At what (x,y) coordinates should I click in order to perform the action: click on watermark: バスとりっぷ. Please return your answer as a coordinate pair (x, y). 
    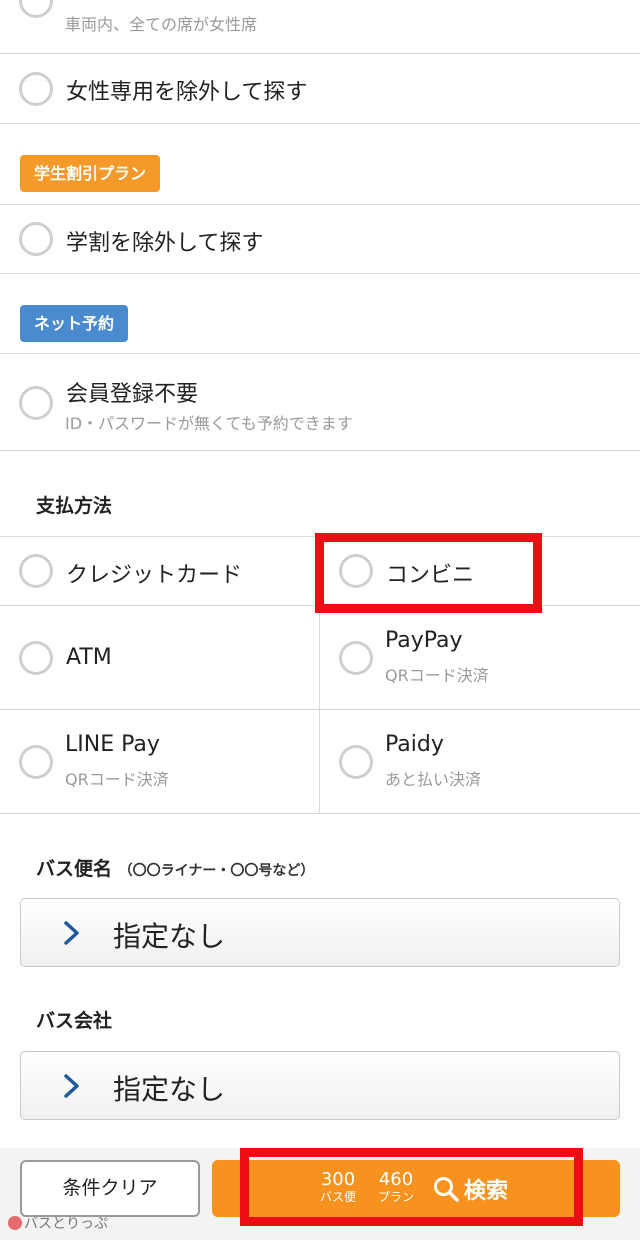
    Looking at the image, I should click on (58, 1223).